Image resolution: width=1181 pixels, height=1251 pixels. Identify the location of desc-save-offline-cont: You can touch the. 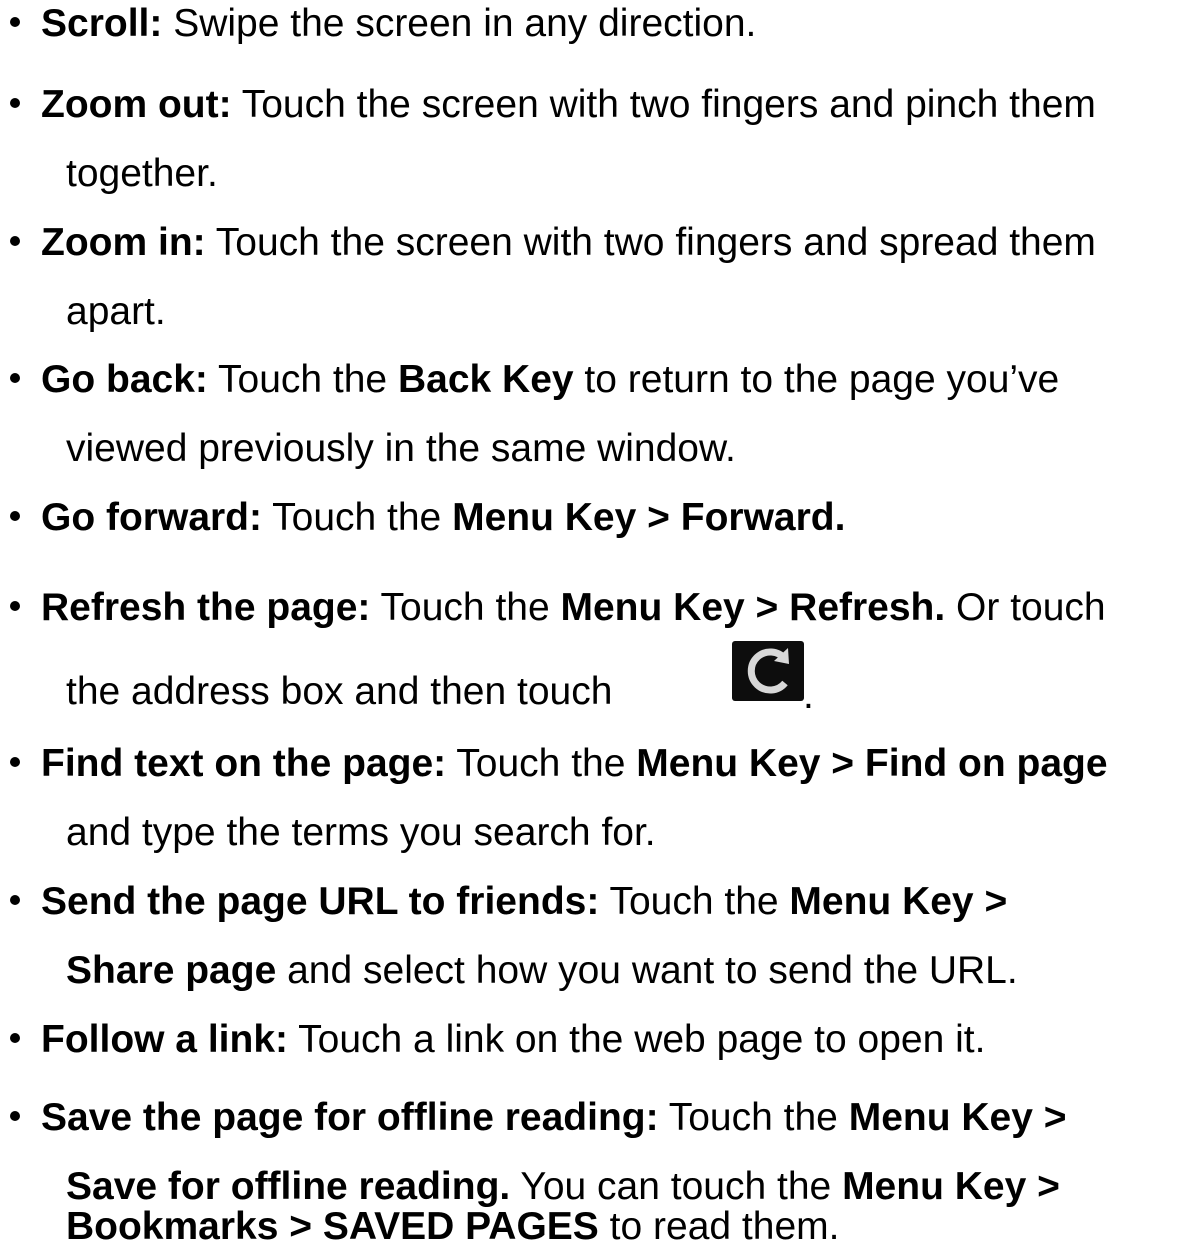
(676, 1186).